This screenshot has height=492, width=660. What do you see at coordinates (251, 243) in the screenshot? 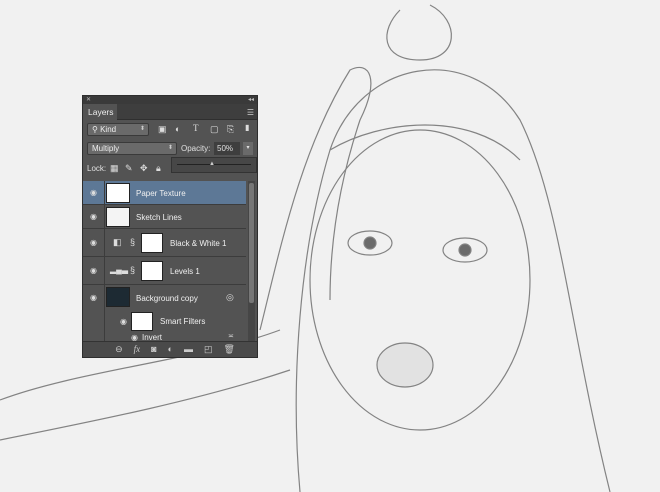
I see `scrollbar-thumb` at bounding box center [251, 243].